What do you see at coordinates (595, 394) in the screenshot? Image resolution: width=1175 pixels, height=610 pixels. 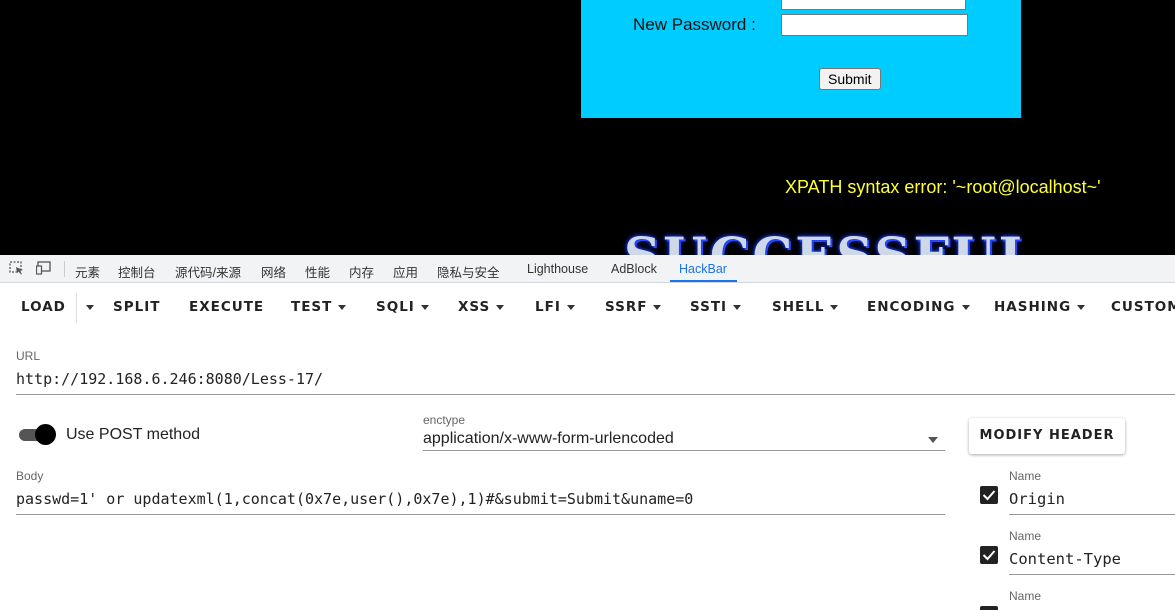 I see `url-input-underline` at bounding box center [595, 394].